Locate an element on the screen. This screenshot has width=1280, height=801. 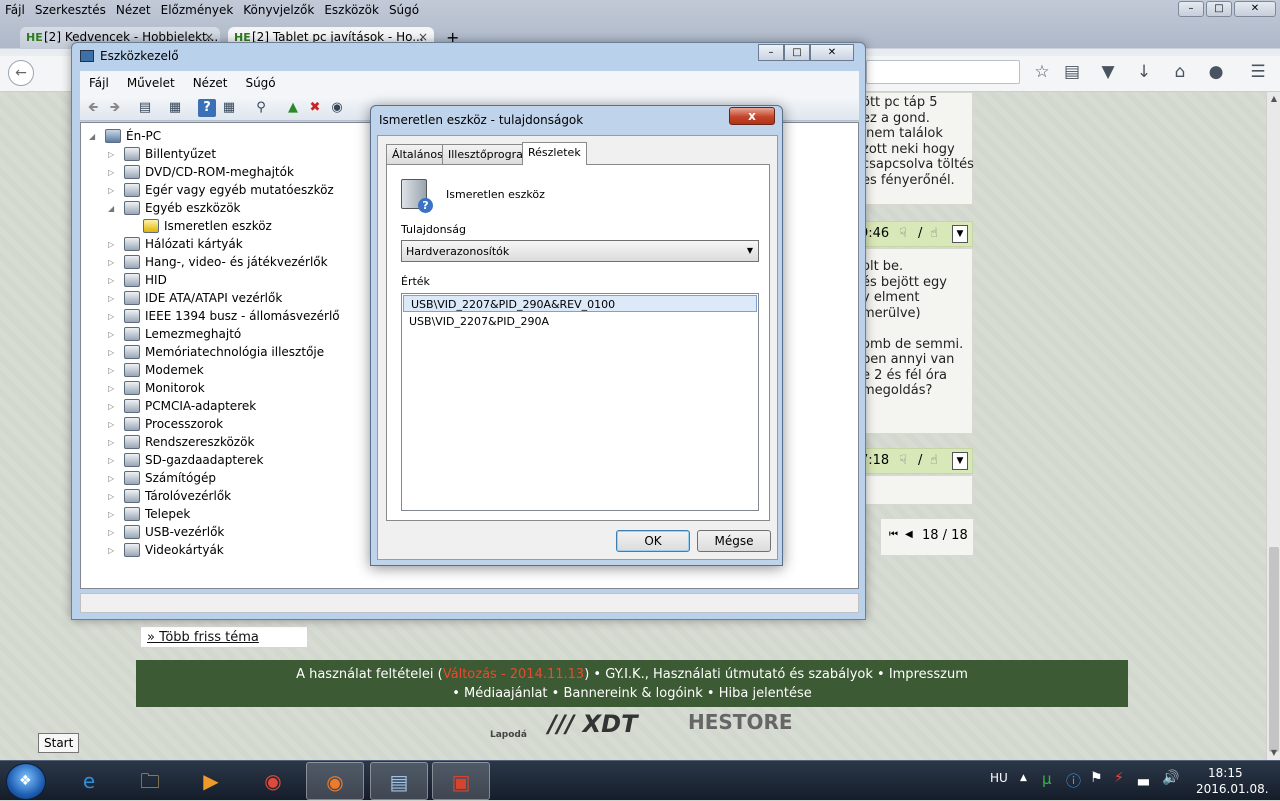
cancel-button: Mégse is located at coordinates (734, 541).